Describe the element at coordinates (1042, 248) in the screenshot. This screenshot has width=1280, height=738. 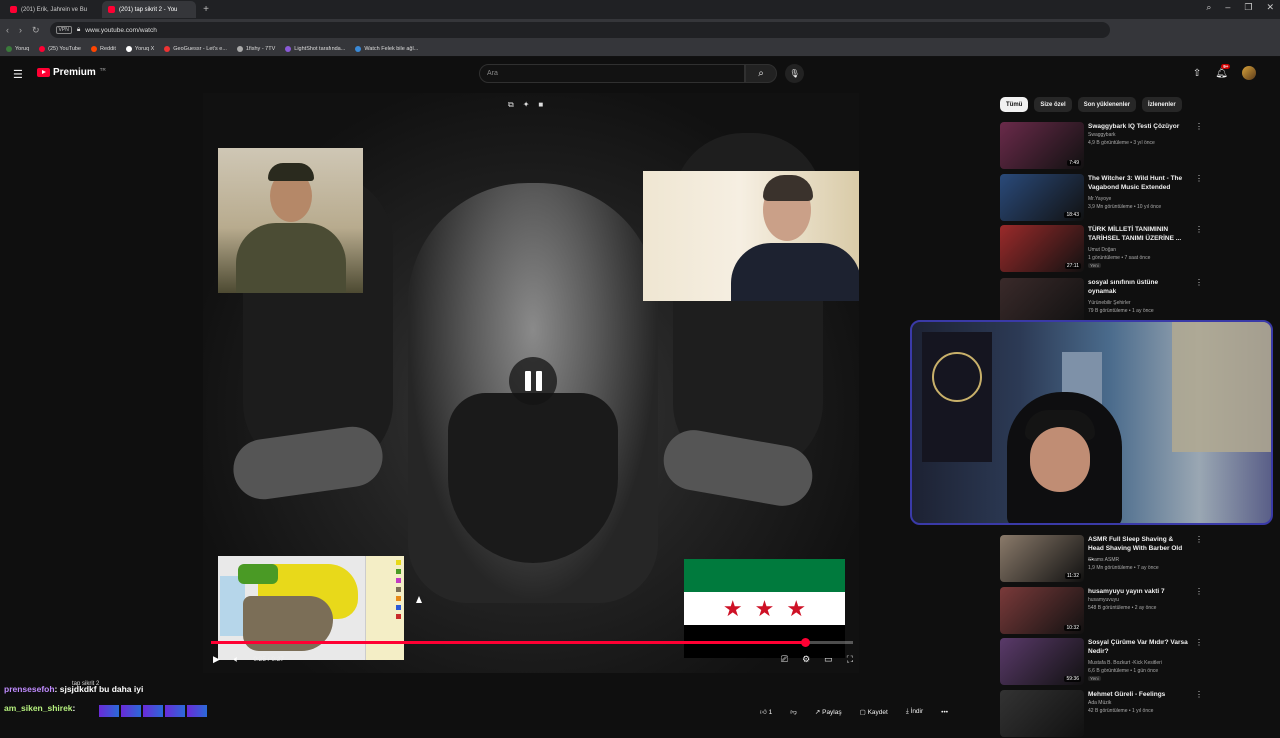
I see `video-thumbnail: 27:11` at that location.